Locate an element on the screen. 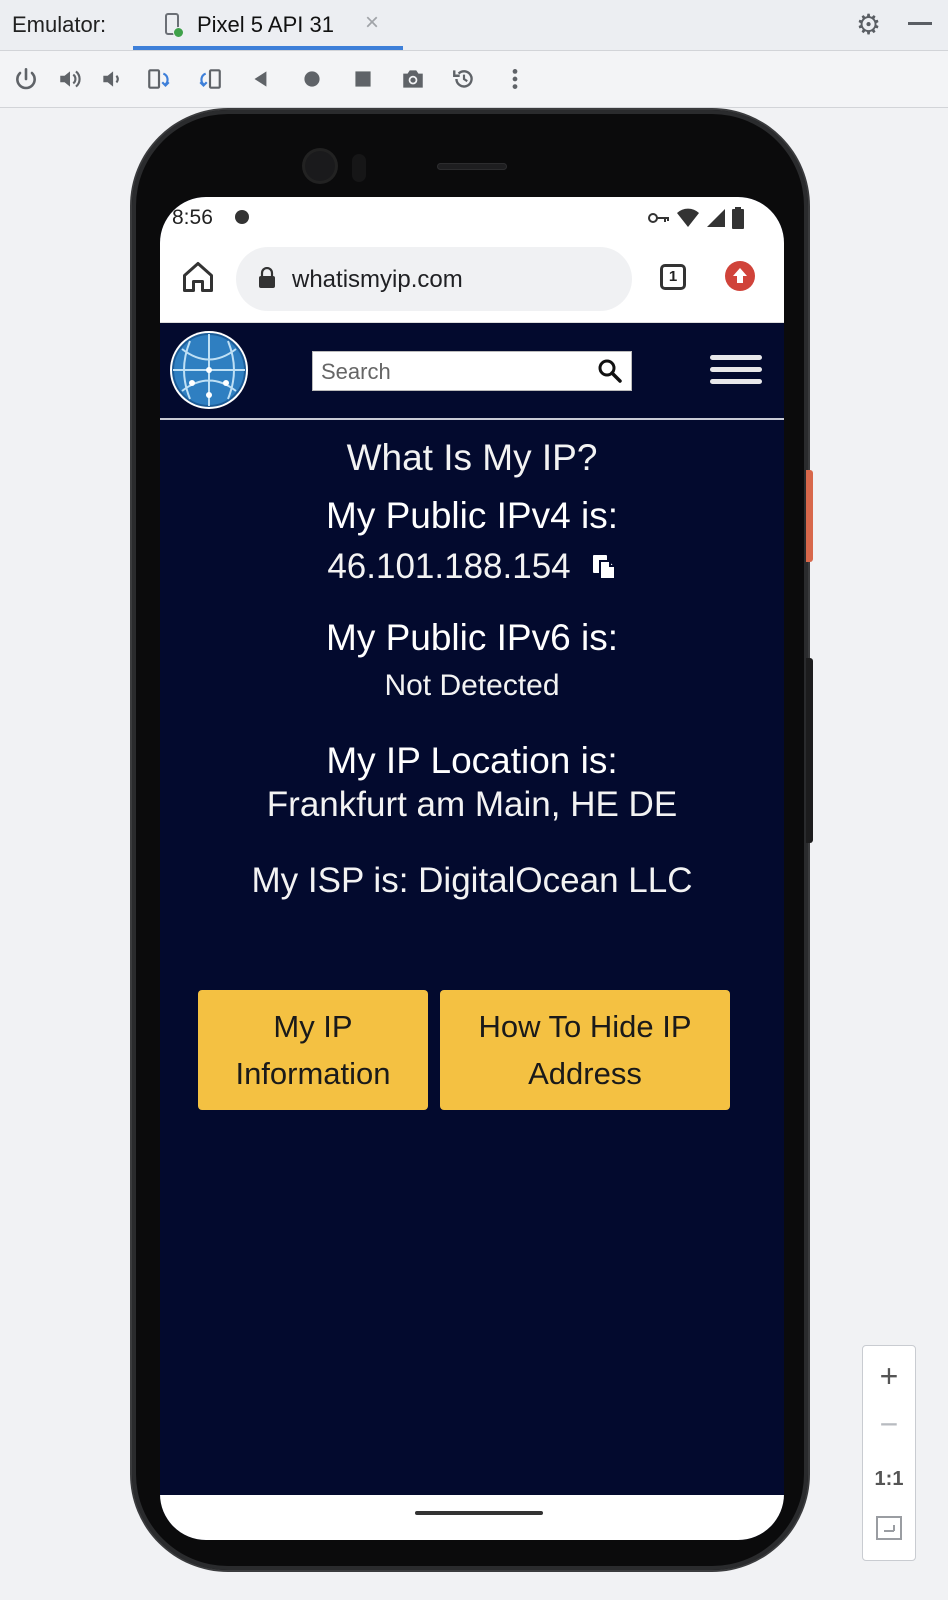  volume-side-button is located at coordinates (809, 750).